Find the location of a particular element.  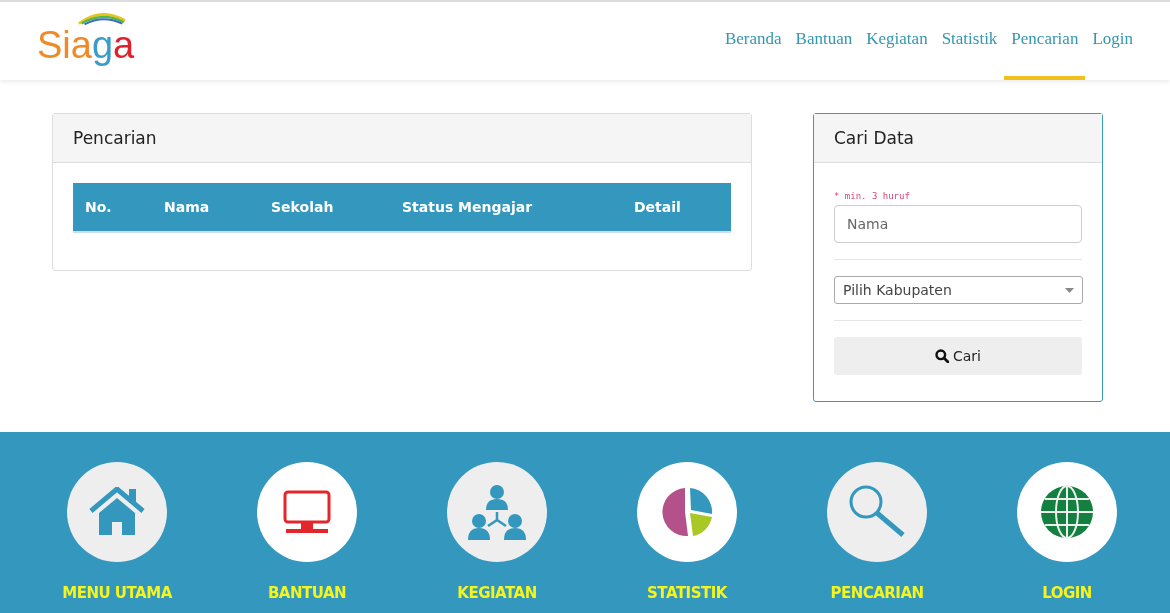

globe-icon is located at coordinates (1067, 512).